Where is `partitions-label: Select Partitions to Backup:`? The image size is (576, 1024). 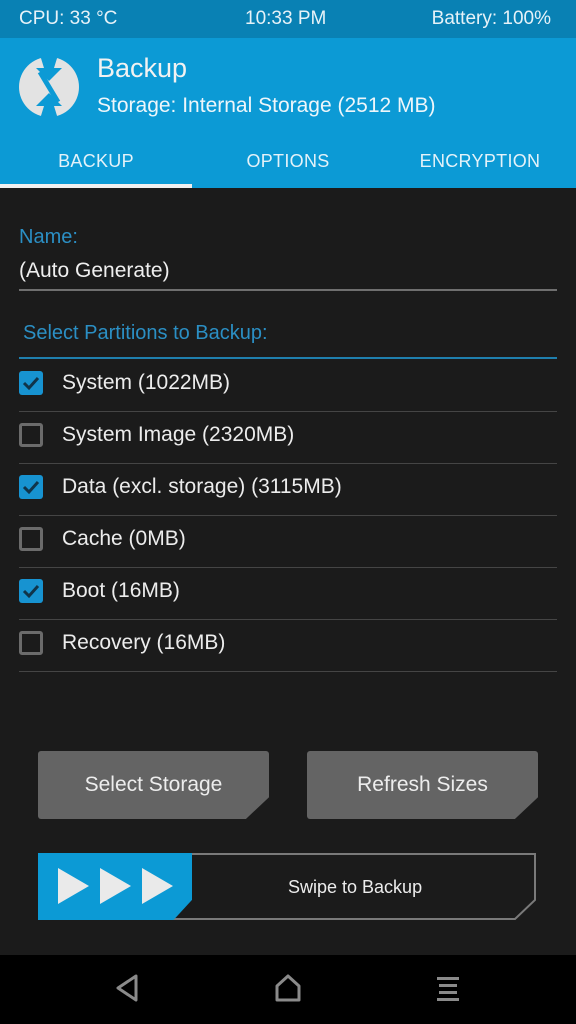 partitions-label: Select Partitions to Backup: is located at coordinates (145, 333).